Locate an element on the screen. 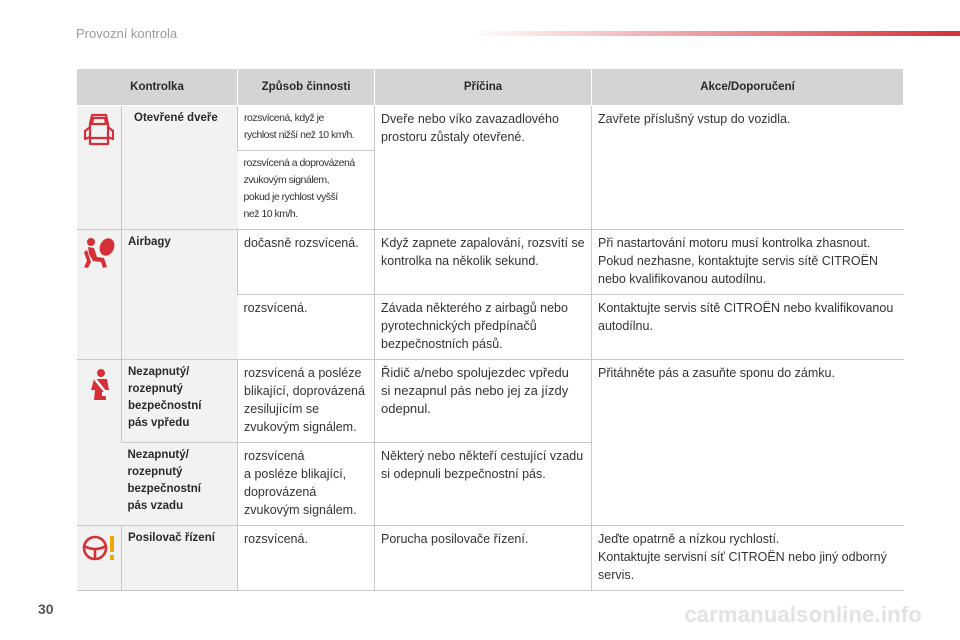 The image size is (960, 640). header-accent-bar is located at coordinates (715, 33).